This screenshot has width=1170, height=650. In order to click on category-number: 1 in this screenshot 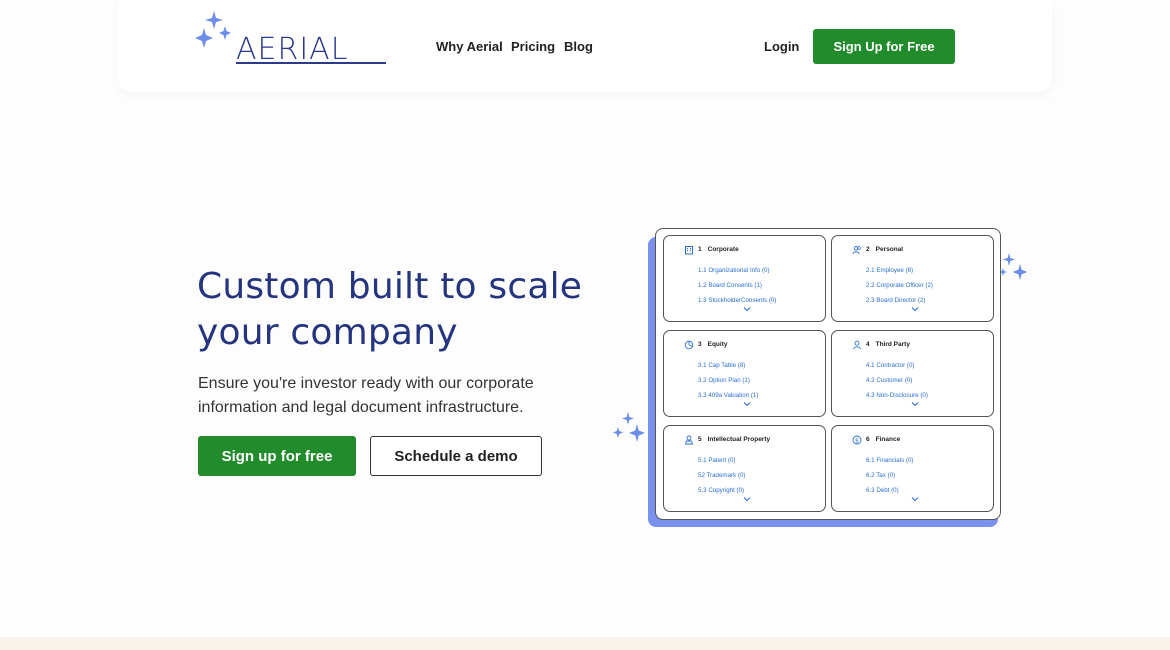, I will do `click(700, 249)`.